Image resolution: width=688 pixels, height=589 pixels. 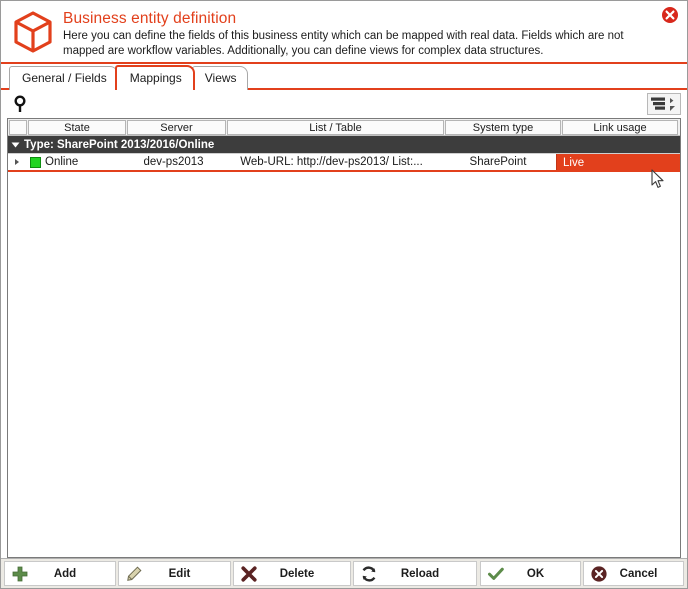 I want to click on column-header-server: Server, so click(x=176, y=127).